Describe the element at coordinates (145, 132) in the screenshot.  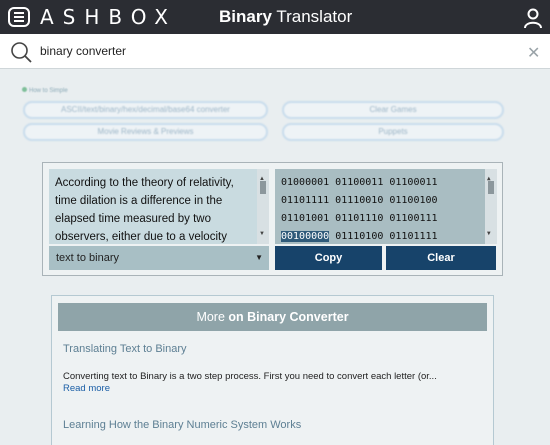
I see `related-link-3: Movie Reviews & Previews` at that location.